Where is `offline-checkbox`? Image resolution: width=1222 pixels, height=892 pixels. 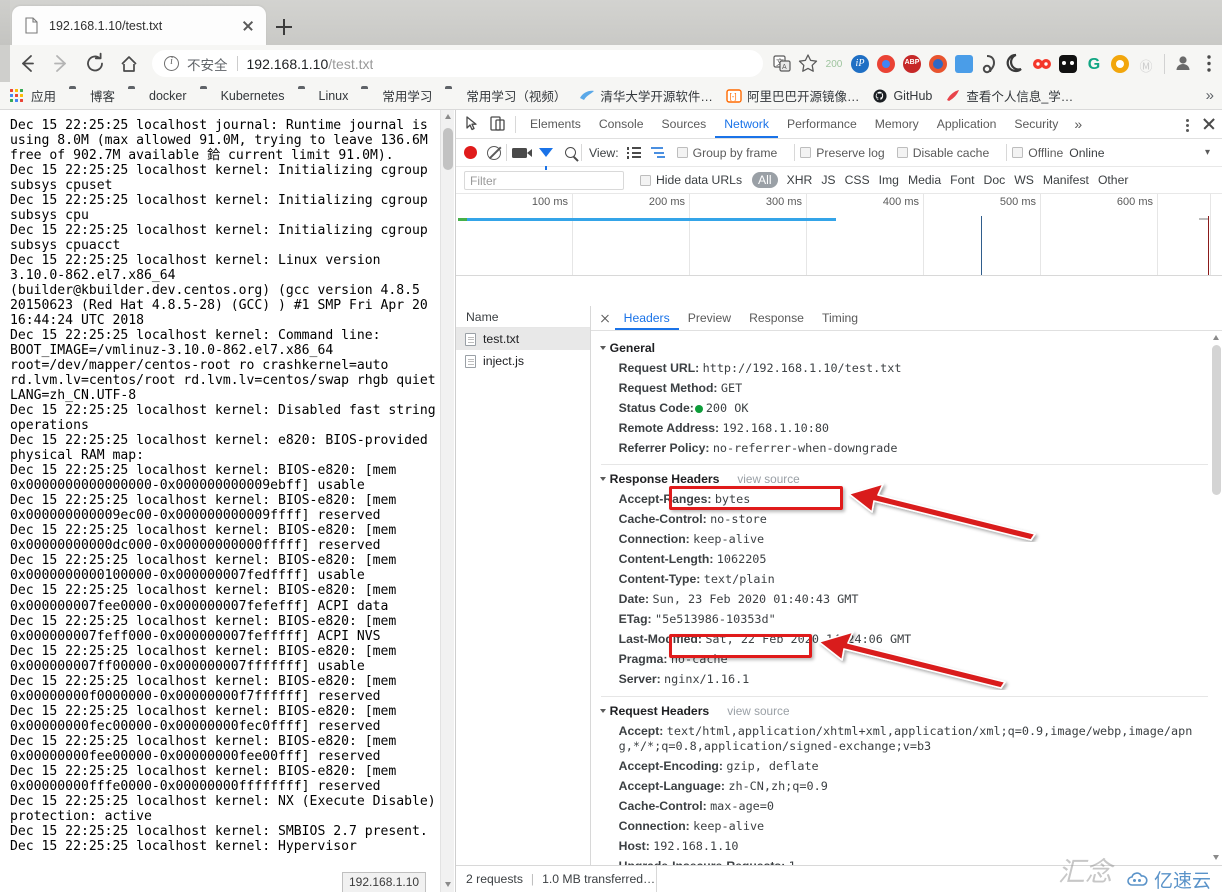
offline-checkbox is located at coordinates (1018, 152).